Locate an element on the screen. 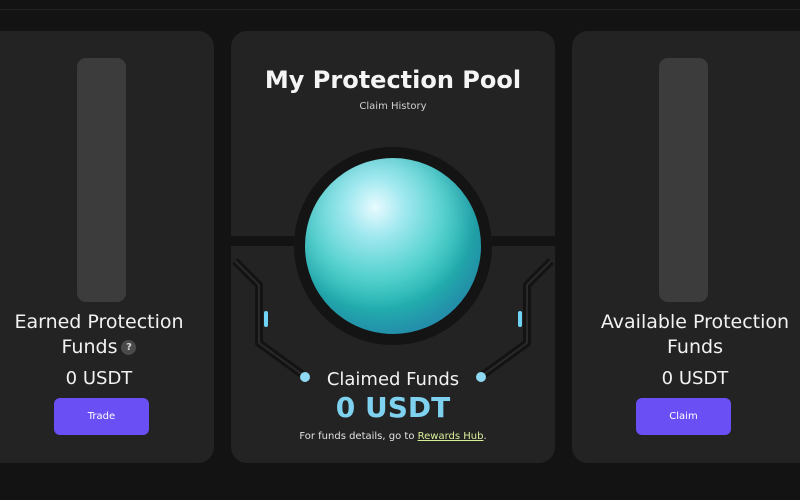  earned-funds-title-line2: Funds is located at coordinates (89, 347).